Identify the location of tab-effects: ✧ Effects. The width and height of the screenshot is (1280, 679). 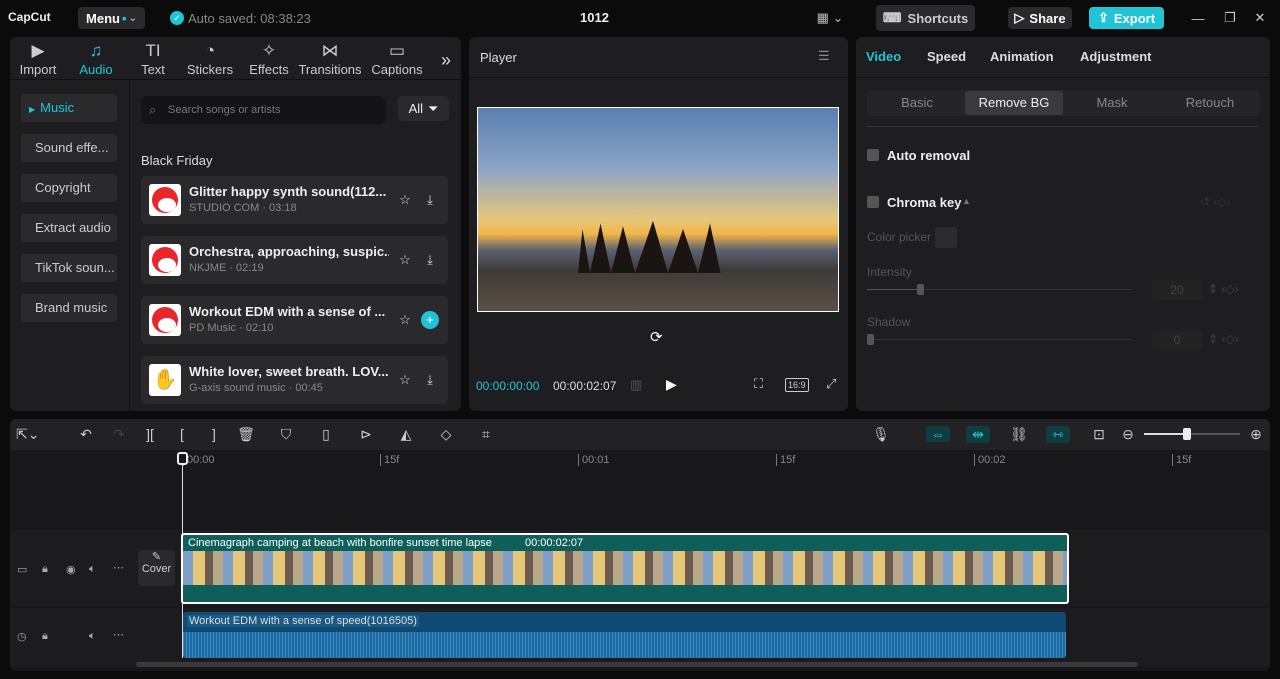
(269, 58).